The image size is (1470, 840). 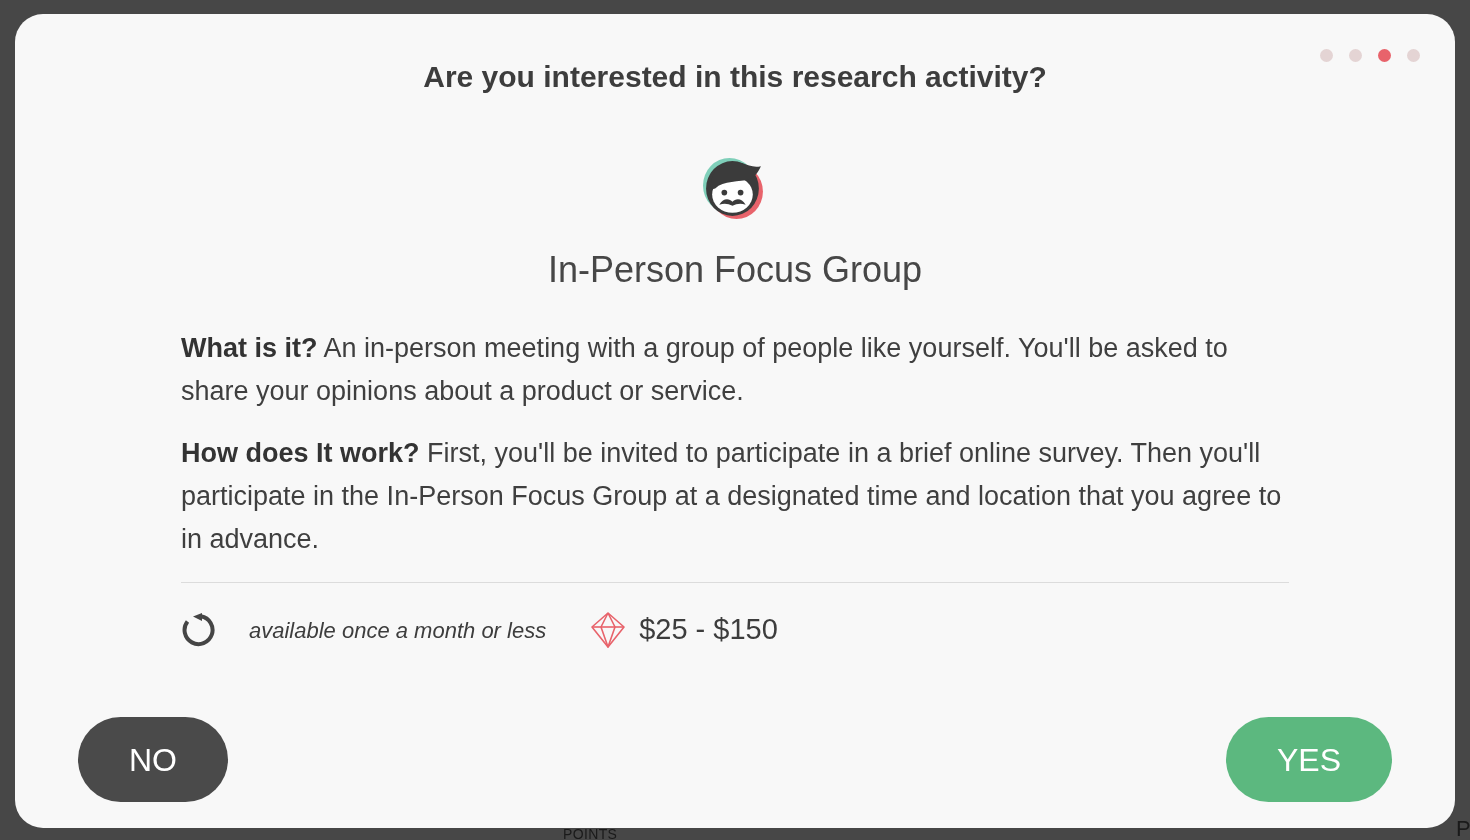 I want to click on dialog-title: Are you interested in this research activity?, so click(x=735, y=77).